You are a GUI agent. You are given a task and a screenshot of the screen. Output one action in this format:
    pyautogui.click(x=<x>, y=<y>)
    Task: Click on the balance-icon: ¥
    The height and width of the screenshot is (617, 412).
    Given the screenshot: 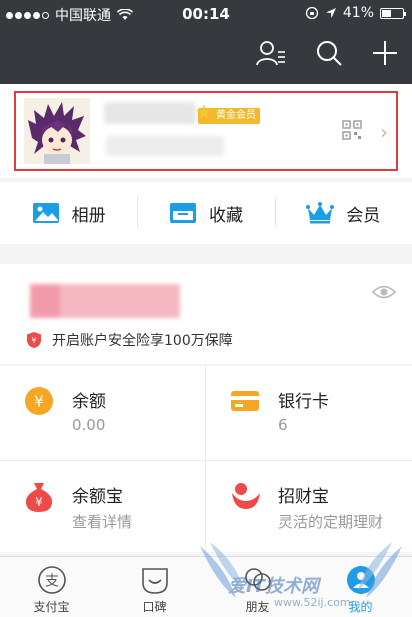 What is the action you would take?
    pyautogui.click(x=39, y=401)
    